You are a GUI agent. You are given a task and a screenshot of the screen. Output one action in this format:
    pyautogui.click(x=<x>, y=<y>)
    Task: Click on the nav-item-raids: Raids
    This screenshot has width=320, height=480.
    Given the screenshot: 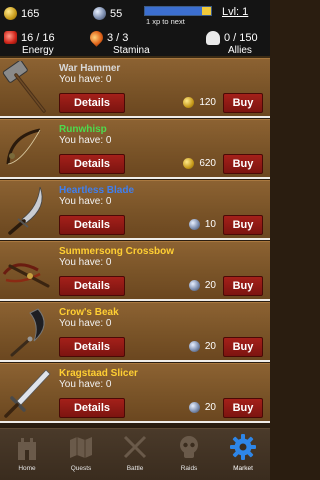 What is the action you would take?
    pyautogui.click(x=189, y=454)
    